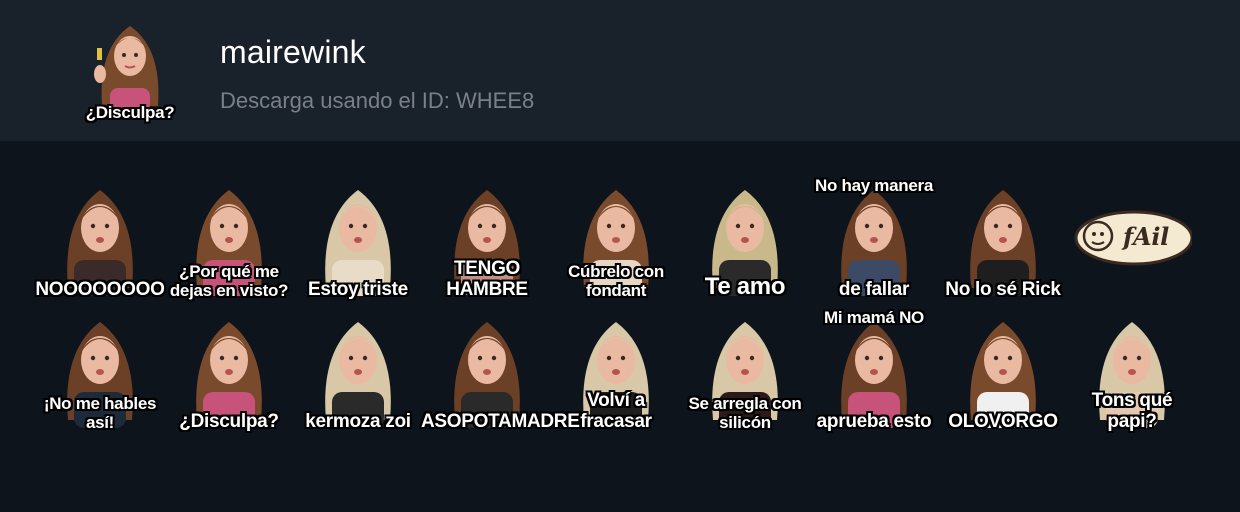 The image size is (1240, 512). What do you see at coordinates (358, 289) in the screenshot?
I see `sticker-caption: Estoy triste` at bounding box center [358, 289].